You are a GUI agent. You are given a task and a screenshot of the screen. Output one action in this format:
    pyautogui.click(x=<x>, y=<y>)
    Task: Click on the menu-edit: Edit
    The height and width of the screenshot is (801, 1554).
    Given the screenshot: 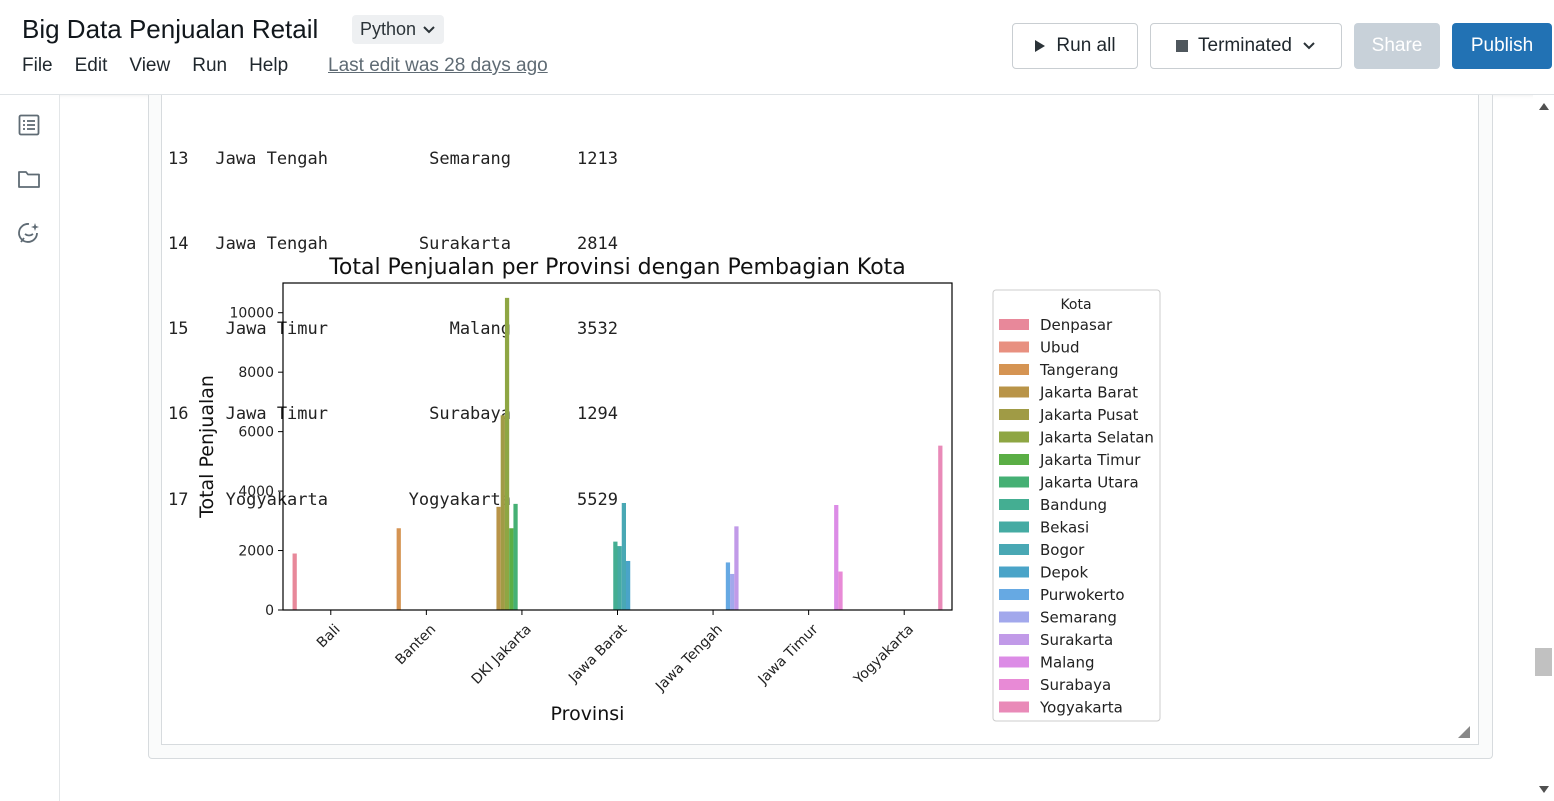 What is the action you would take?
    pyautogui.click(x=91, y=66)
    